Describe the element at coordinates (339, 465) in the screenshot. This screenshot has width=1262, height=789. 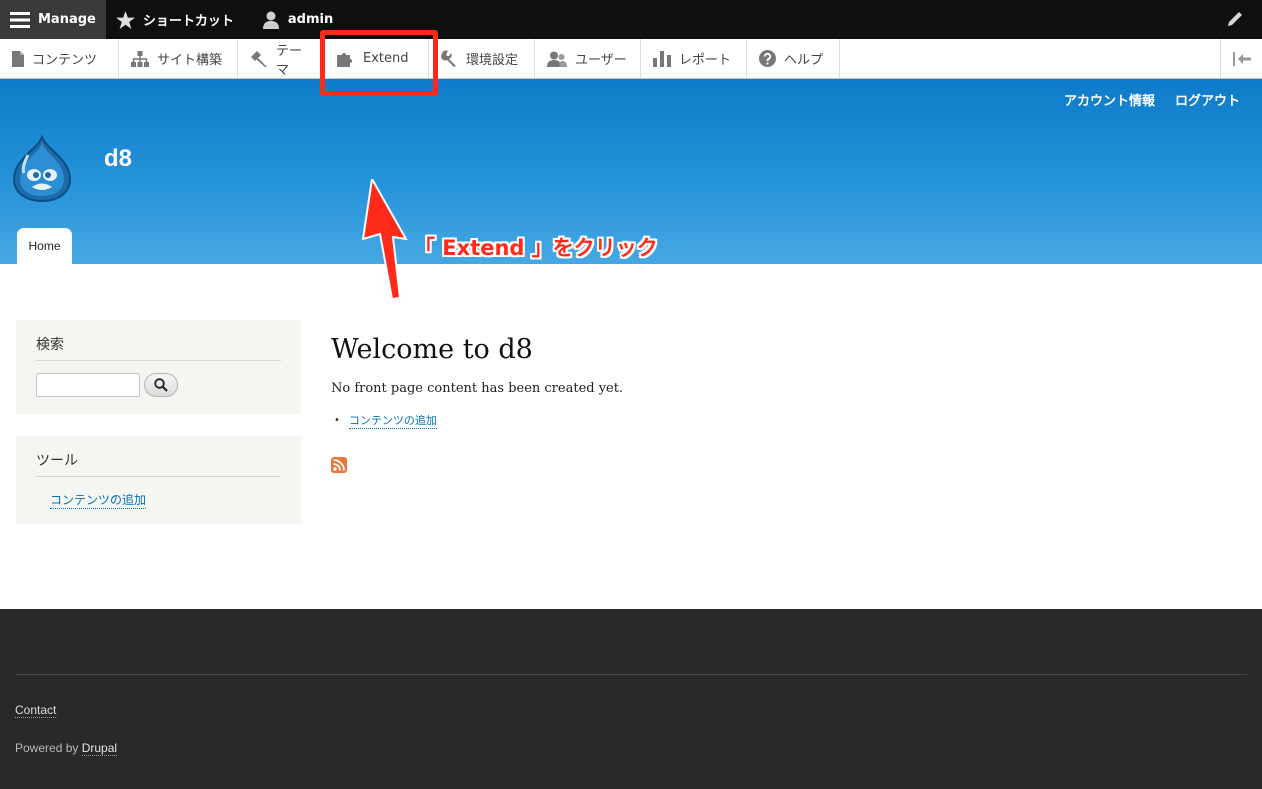
I see `rss-feed-icon` at that location.